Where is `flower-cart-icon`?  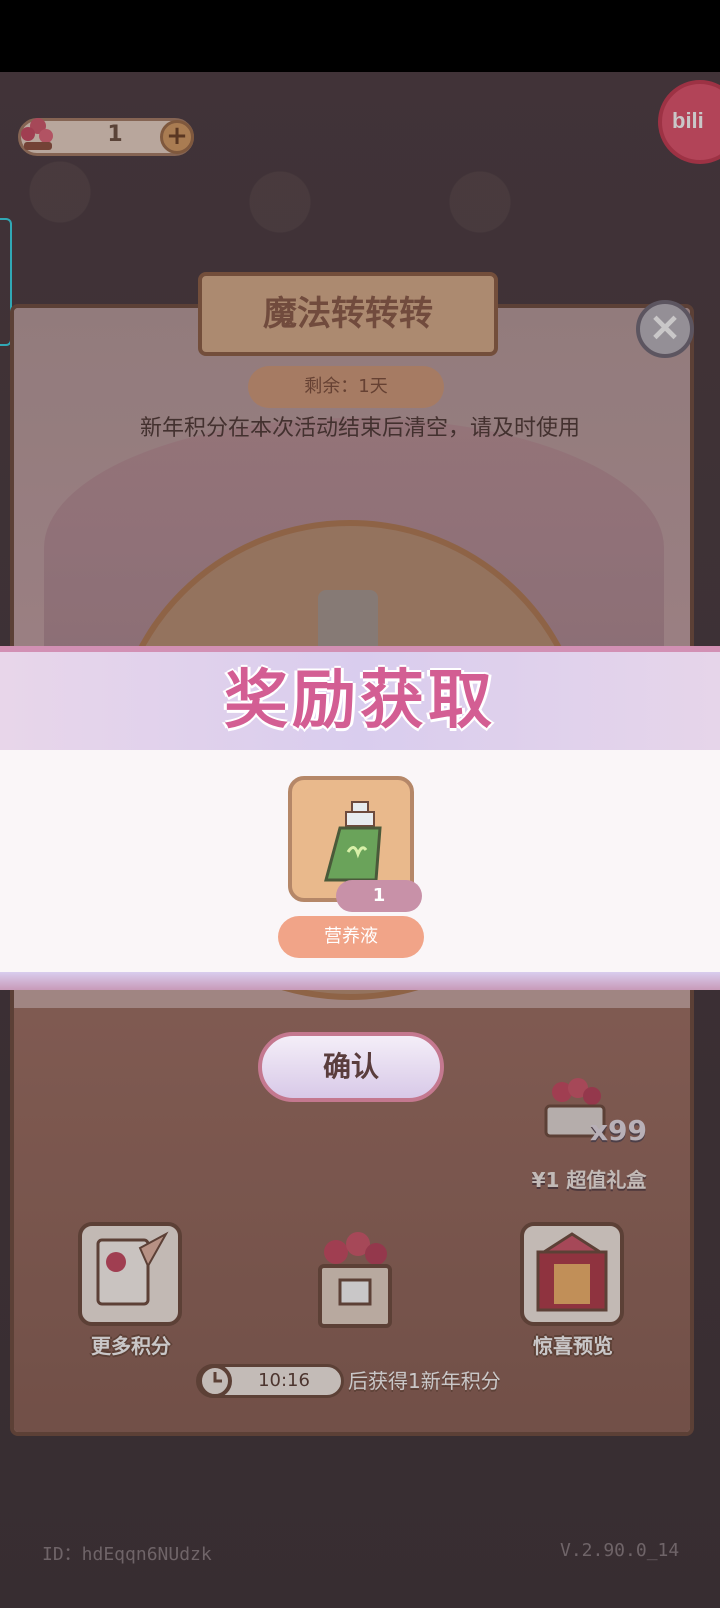 flower-cart-icon is located at coordinates (356, 1282).